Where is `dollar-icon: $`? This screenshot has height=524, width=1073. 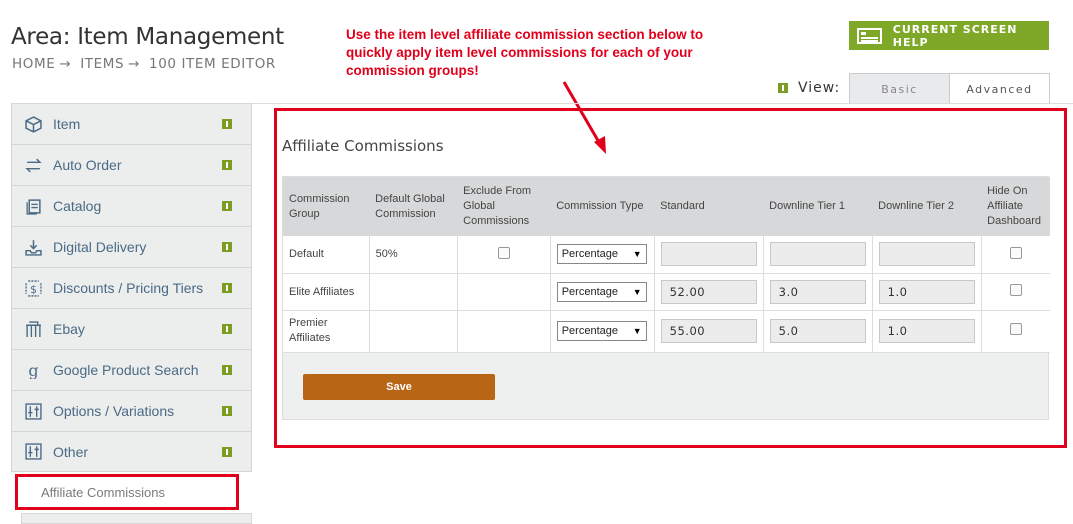 dollar-icon: $ is located at coordinates (33, 288).